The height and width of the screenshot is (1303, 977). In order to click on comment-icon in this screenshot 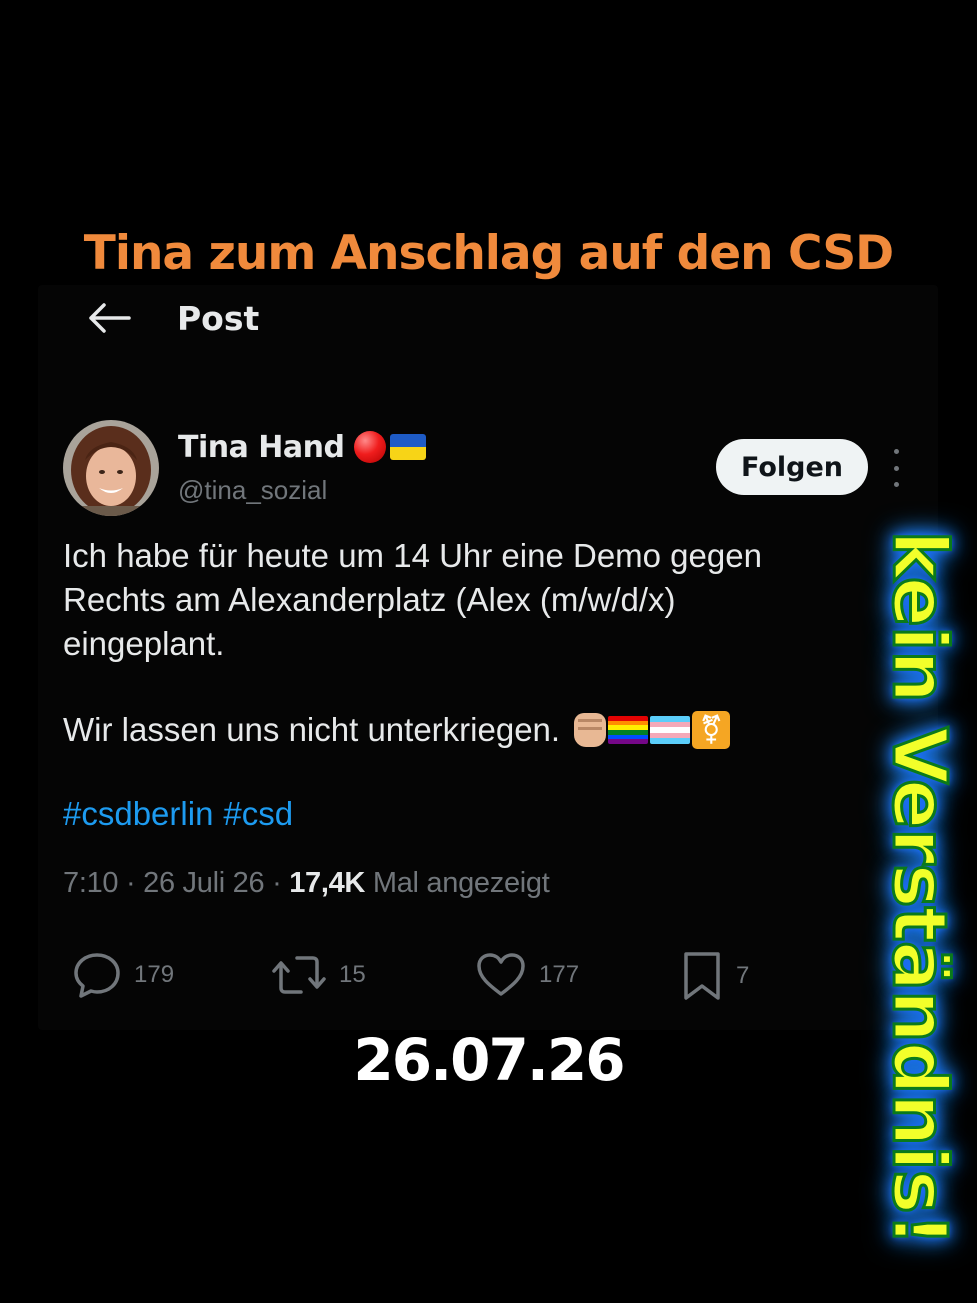, I will do `click(97, 975)`.